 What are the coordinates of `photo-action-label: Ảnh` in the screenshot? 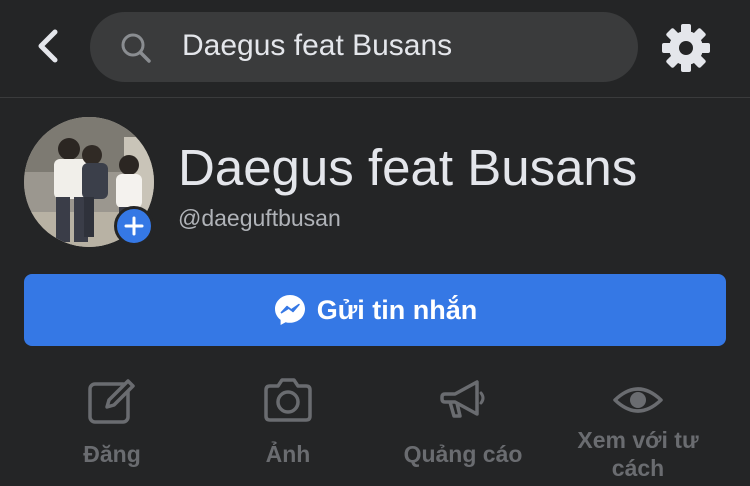 It's located at (288, 454).